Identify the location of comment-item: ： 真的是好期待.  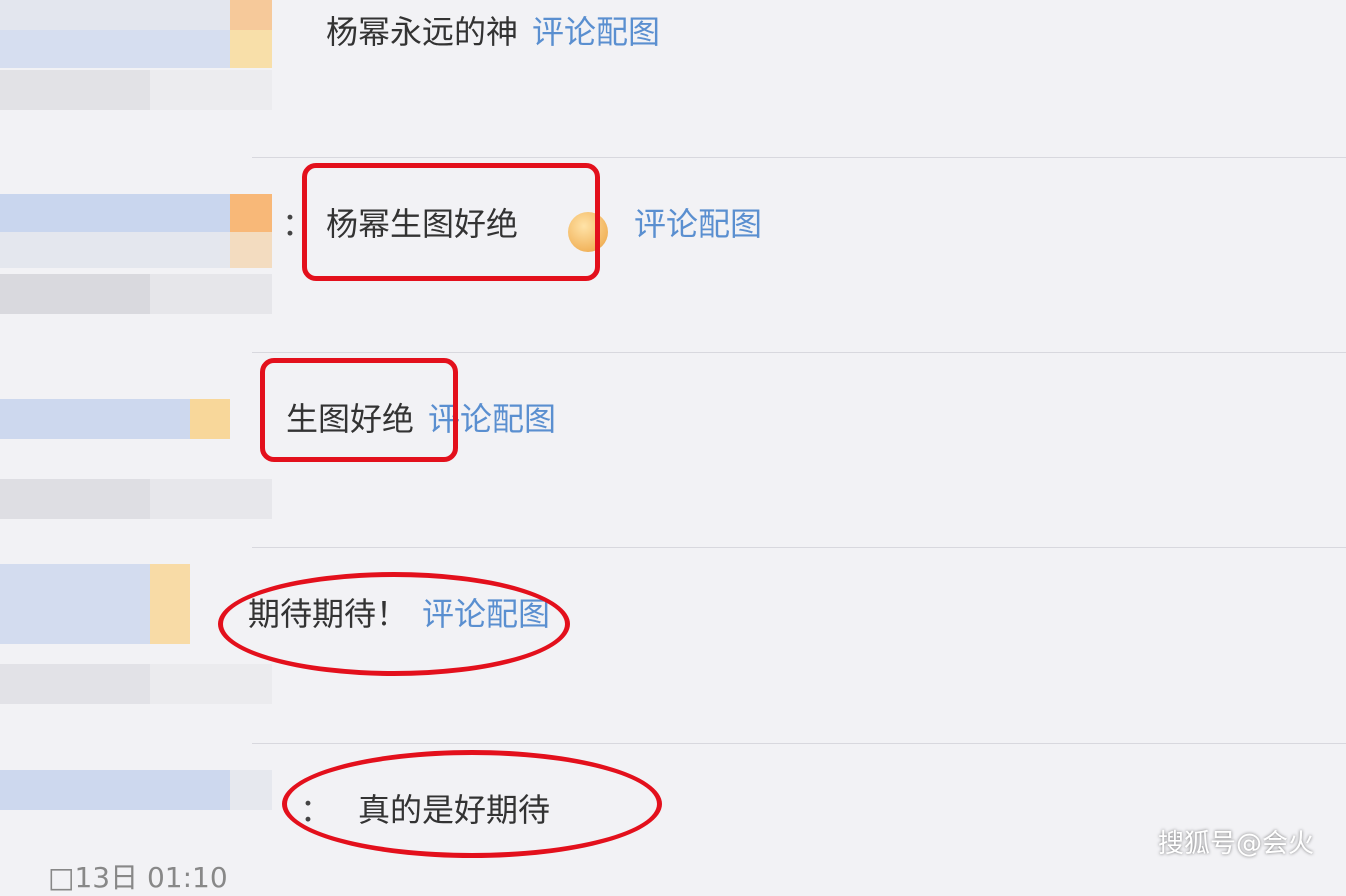
(673, 809).